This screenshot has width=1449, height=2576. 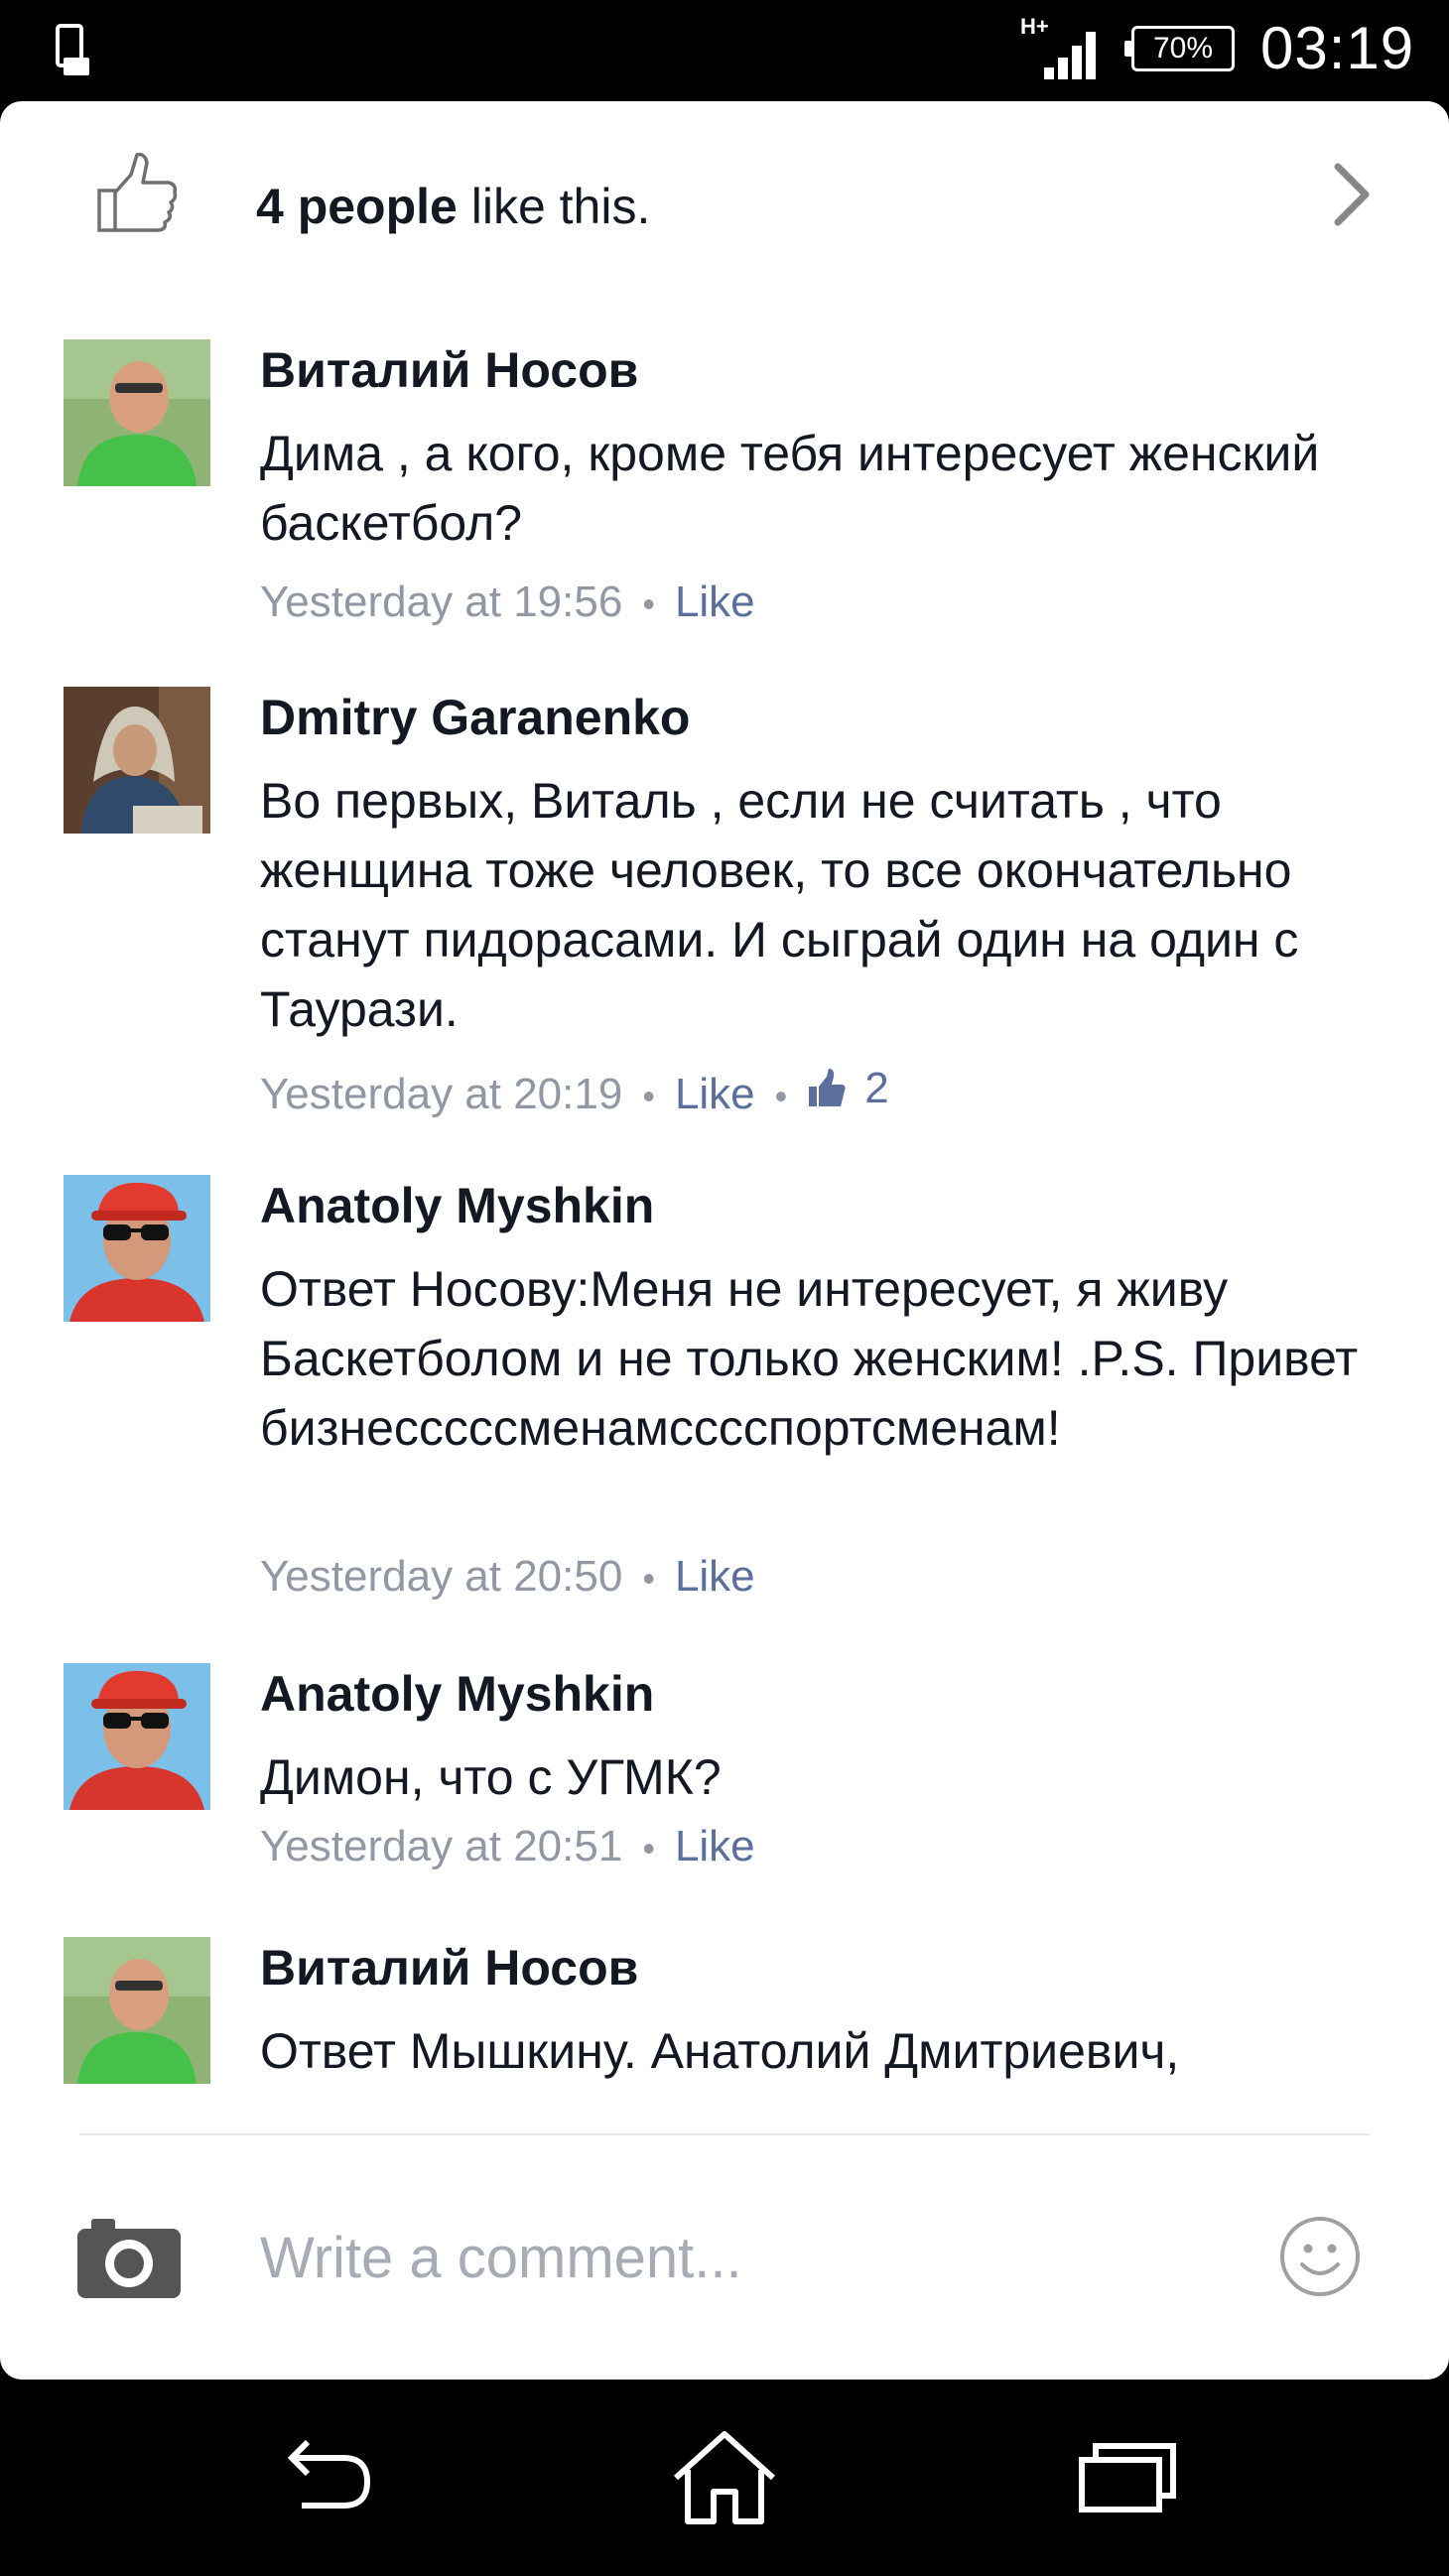 What do you see at coordinates (491, 1777) in the screenshot?
I see `comment-text: Димон, что с УГМК?` at bounding box center [491, 1777].